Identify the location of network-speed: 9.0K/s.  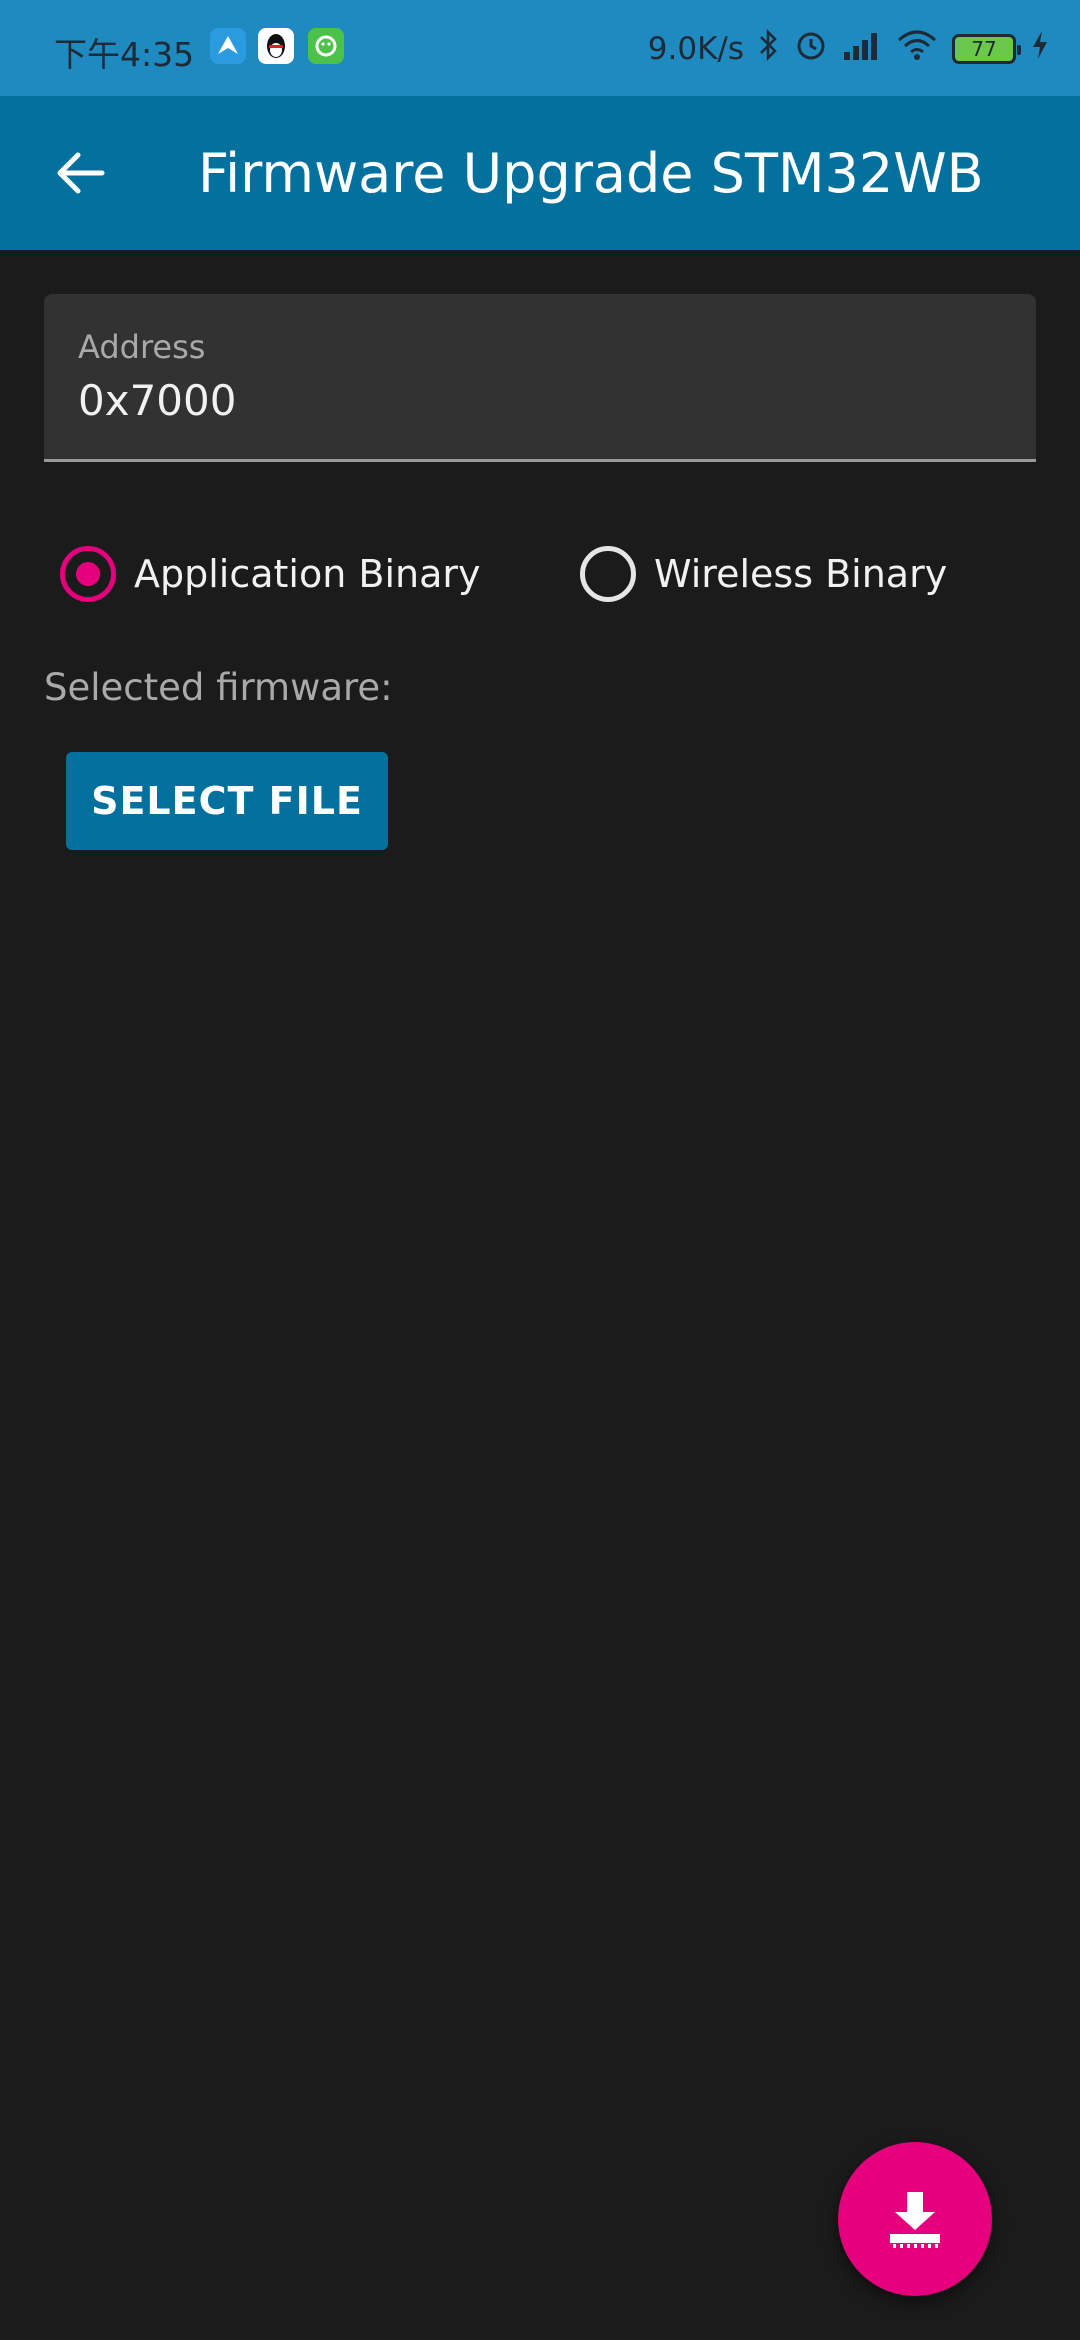
(695, 49).